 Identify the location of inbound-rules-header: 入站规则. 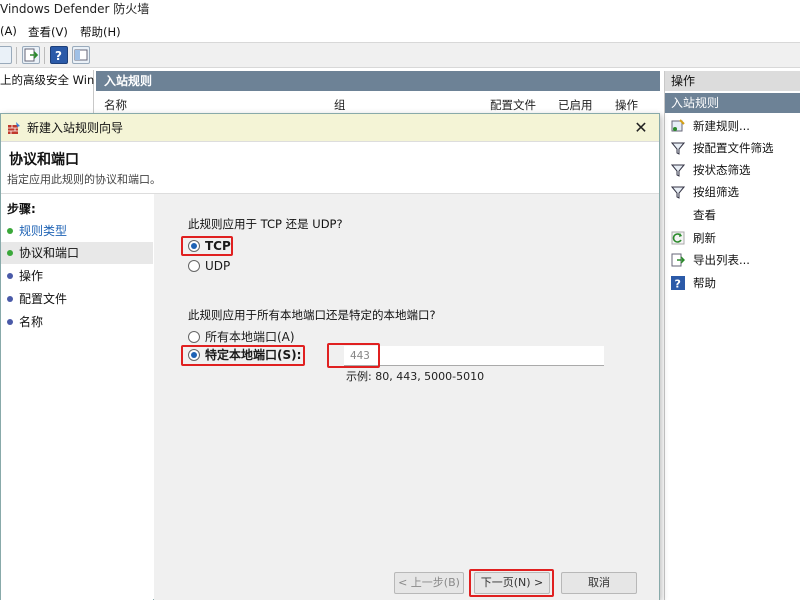
(378, 81).